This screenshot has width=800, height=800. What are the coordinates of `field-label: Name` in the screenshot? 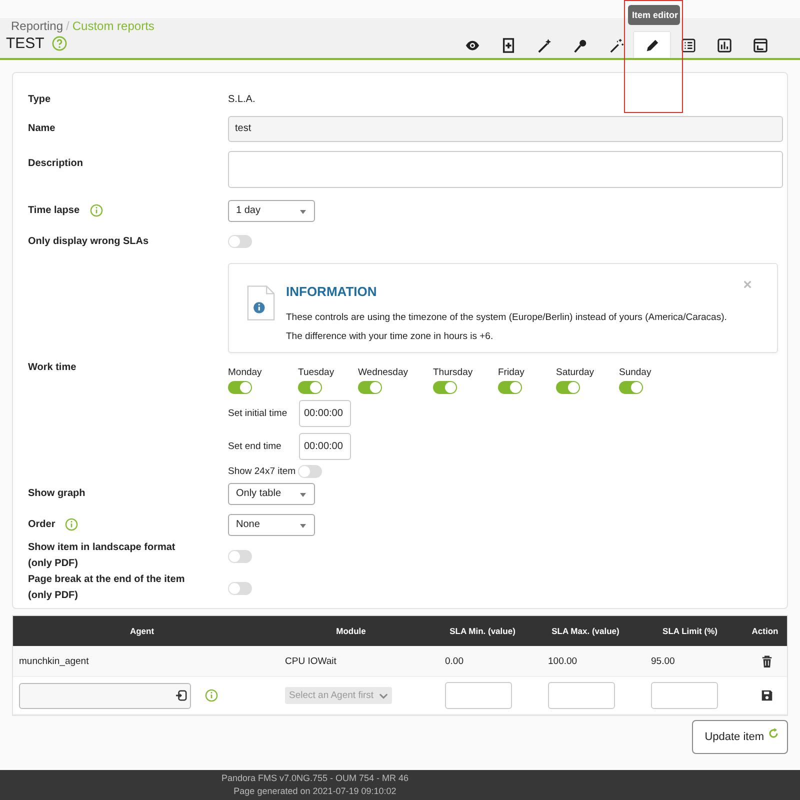 It's located at (42, 128).